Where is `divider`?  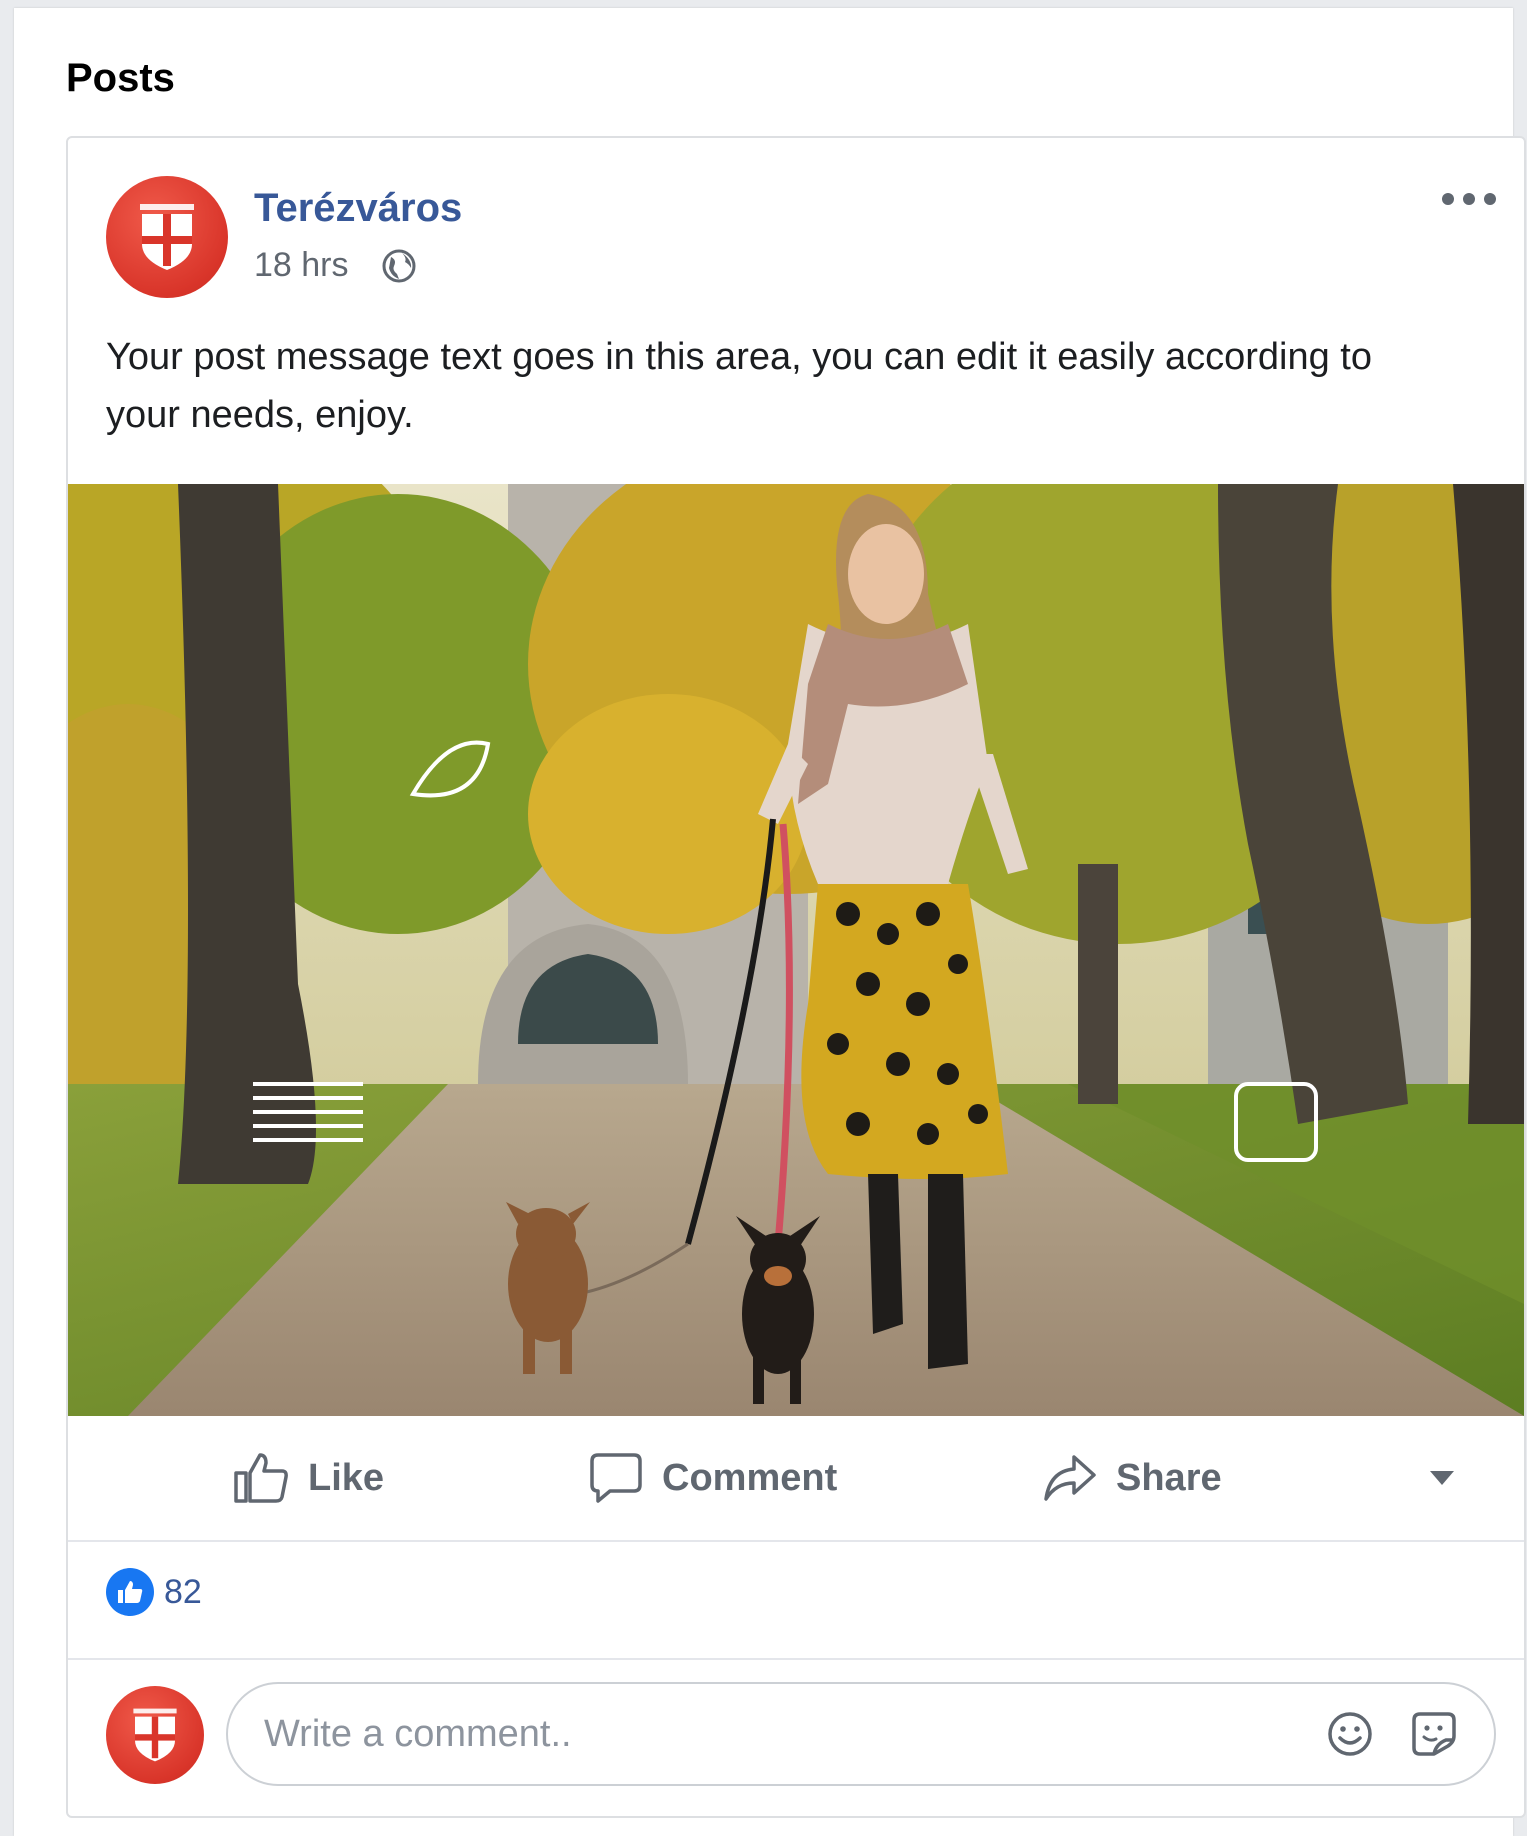 divider is located at coordinates (796, 1659).